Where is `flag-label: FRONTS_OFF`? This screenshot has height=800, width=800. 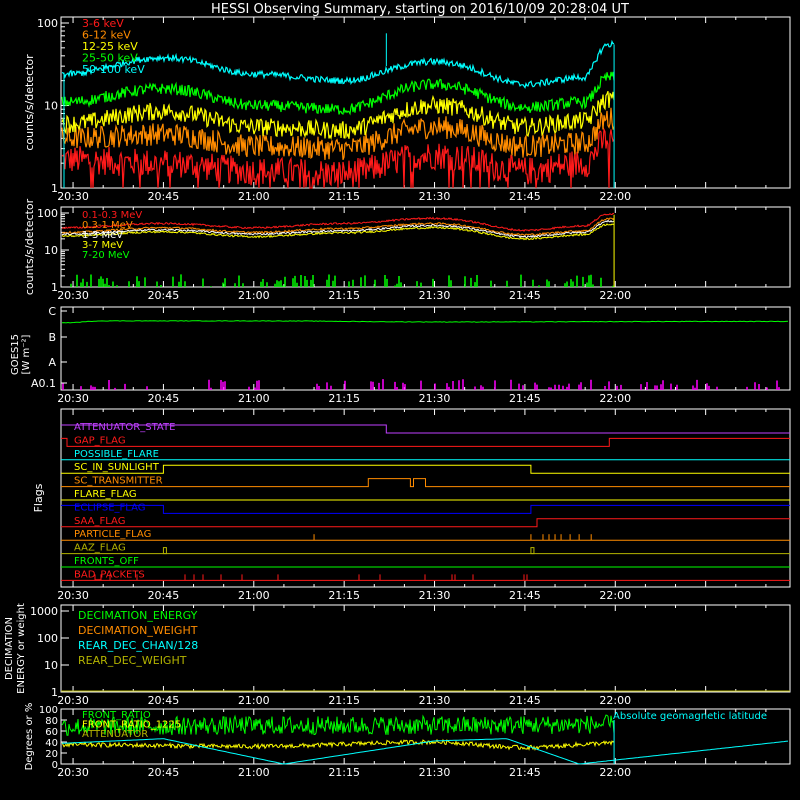
flag-label: FRONTS_OFF is located at coordinates (106, 561).